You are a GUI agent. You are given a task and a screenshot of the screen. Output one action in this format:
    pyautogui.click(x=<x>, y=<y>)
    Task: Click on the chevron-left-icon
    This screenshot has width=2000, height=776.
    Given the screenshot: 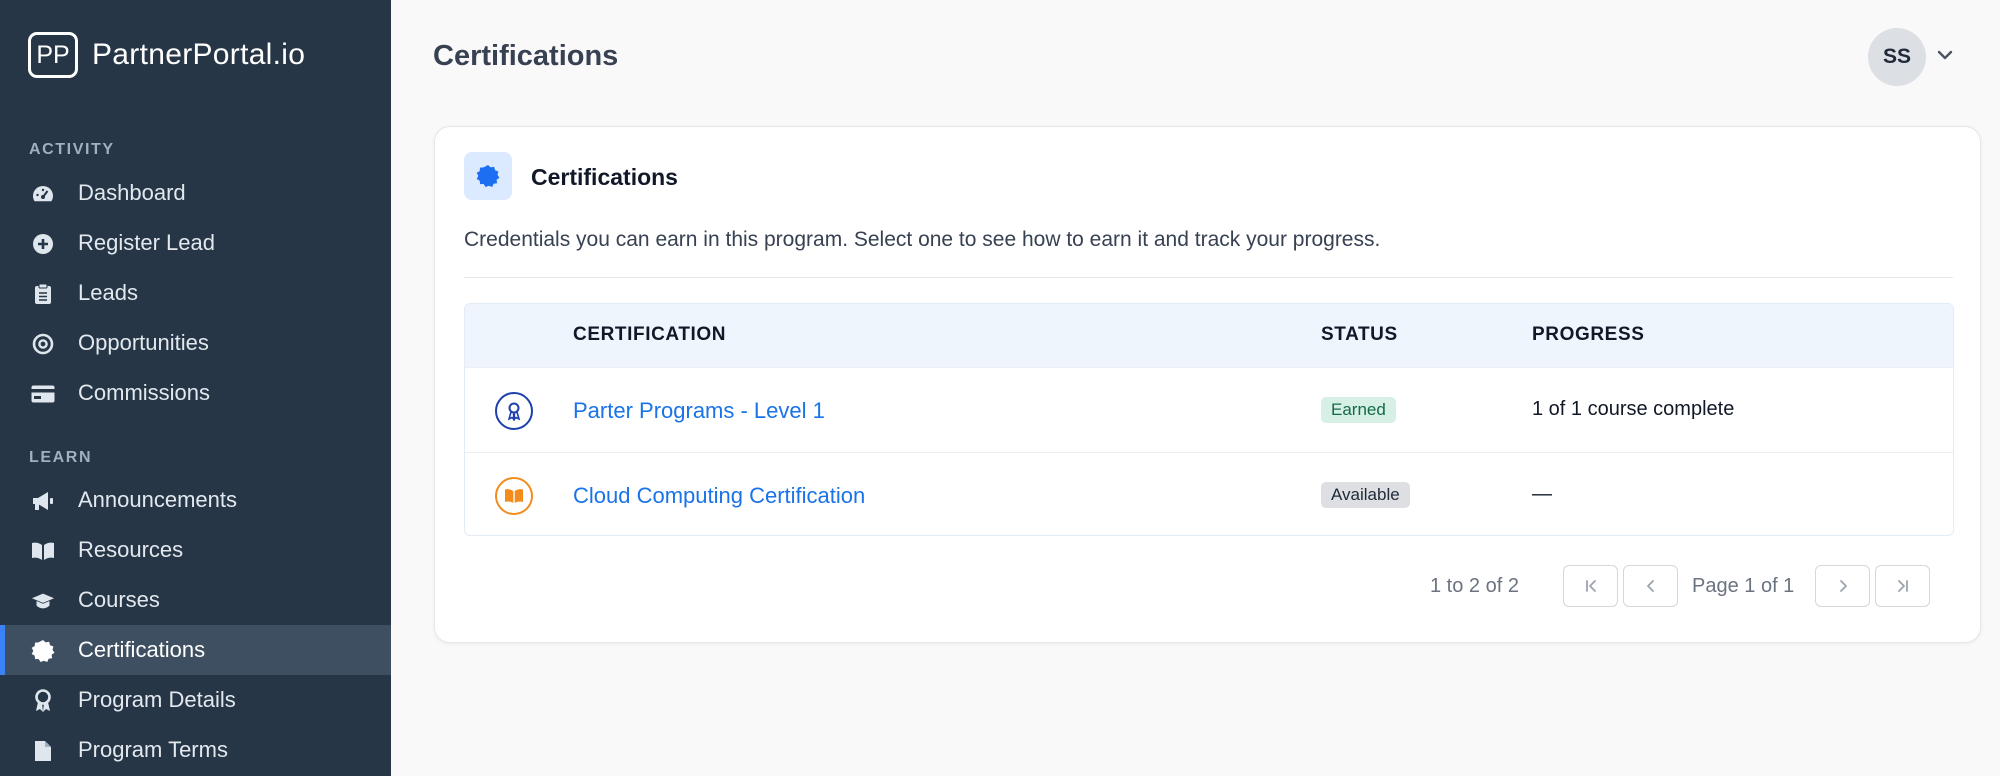 What is the action you would take?
    pyautogui.click(x=1650, y=586)
    